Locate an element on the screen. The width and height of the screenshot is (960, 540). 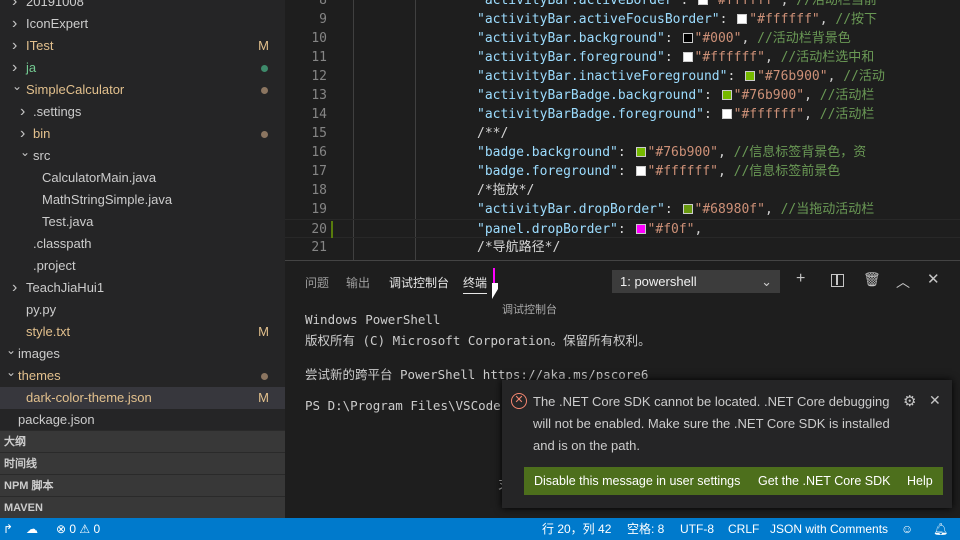
feedback-icon: ☺ is located at coordinates (907, 529).